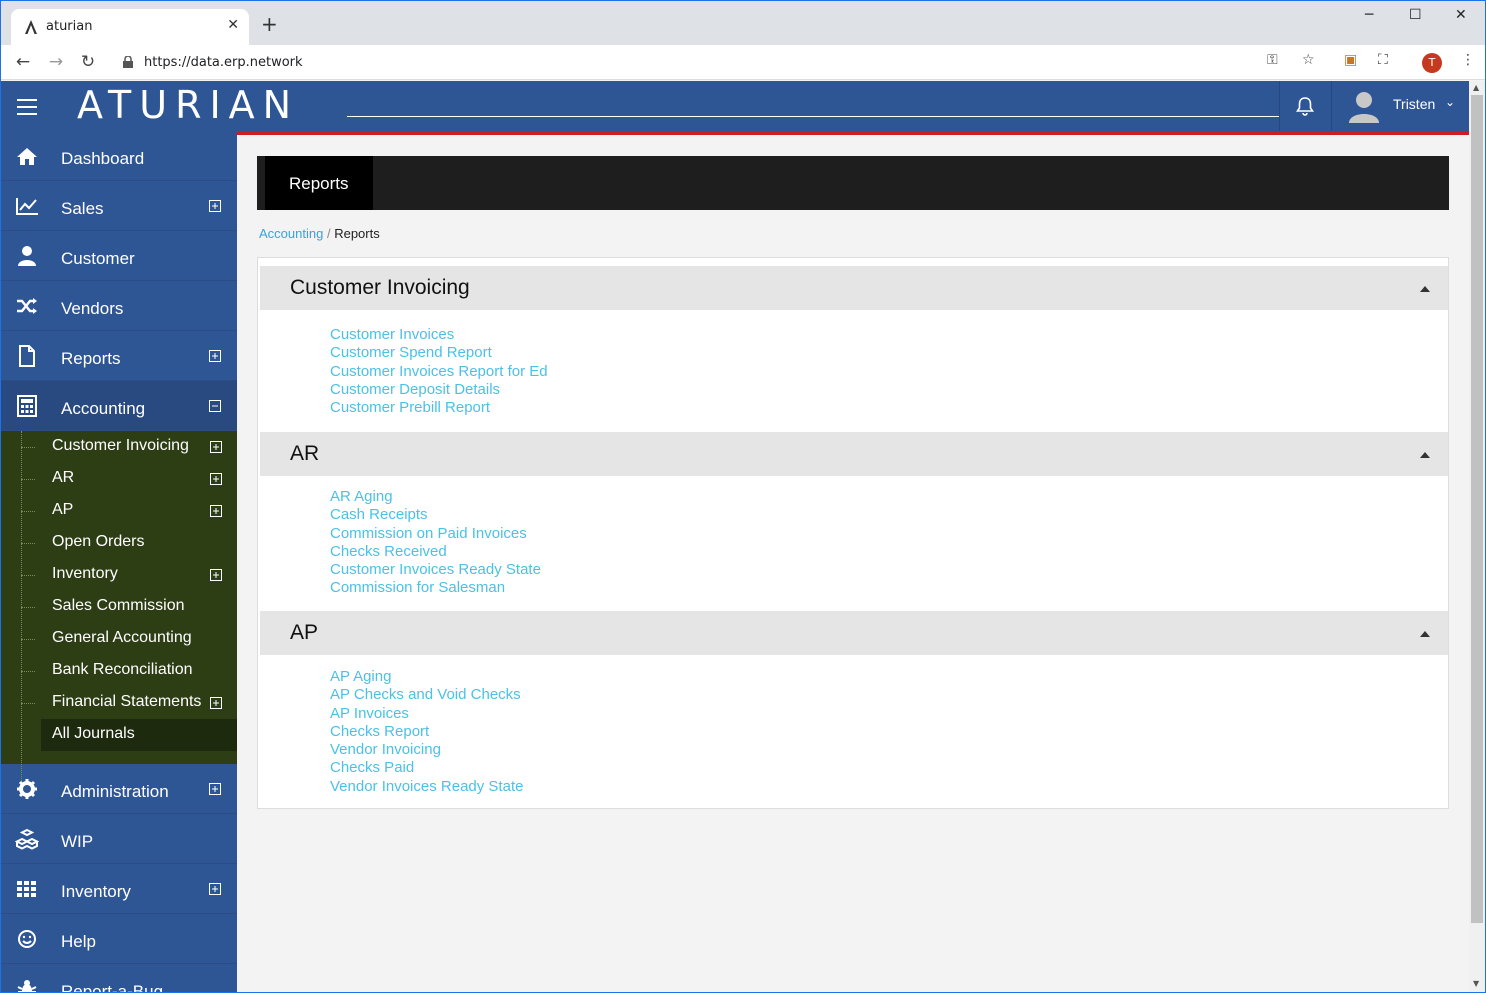  I want to click on submenu-item-customer-invoicing: Customer Invoicing, so click(119, 447).